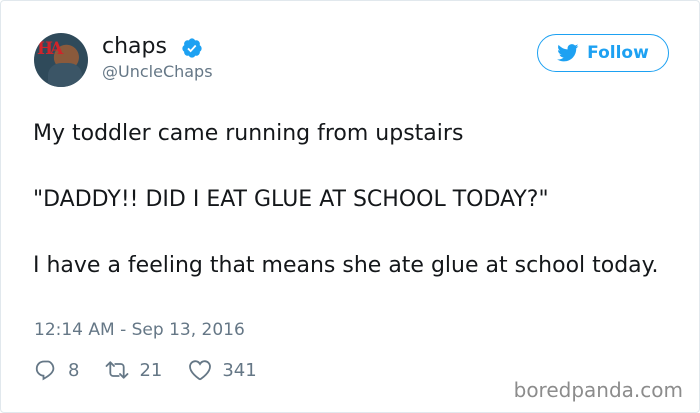  I want to click on like-action: 341, so click(222, 370).